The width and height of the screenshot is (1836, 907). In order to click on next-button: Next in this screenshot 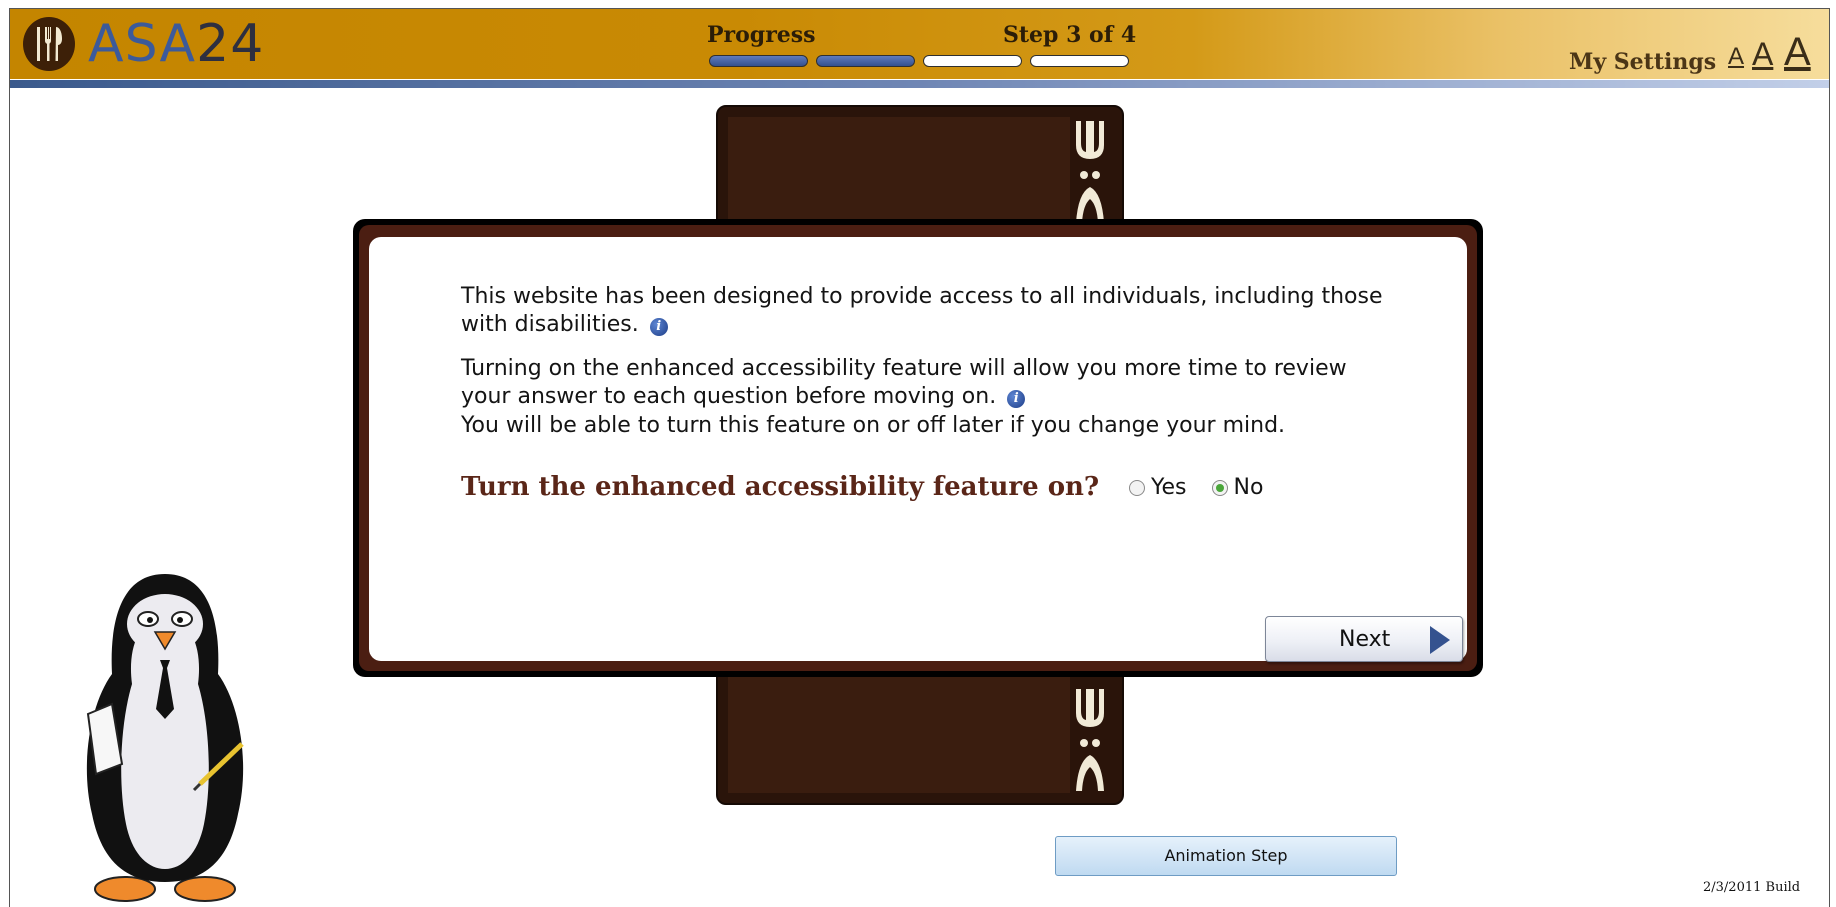, I will do `click(1364, 639)`.